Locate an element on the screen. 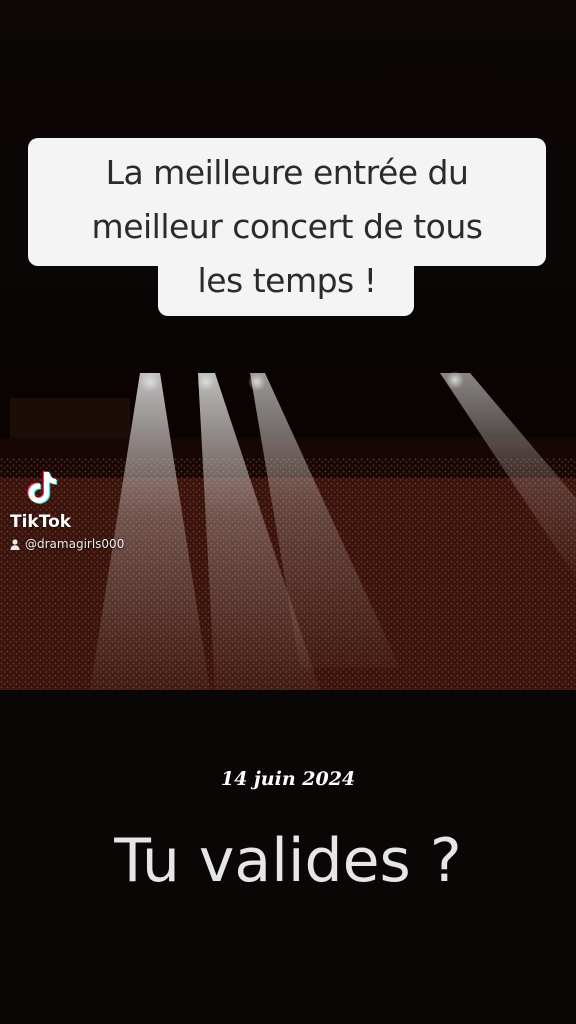 This screenshot has height=1024, width=576. user-icon is located at coordinates (15, 544).